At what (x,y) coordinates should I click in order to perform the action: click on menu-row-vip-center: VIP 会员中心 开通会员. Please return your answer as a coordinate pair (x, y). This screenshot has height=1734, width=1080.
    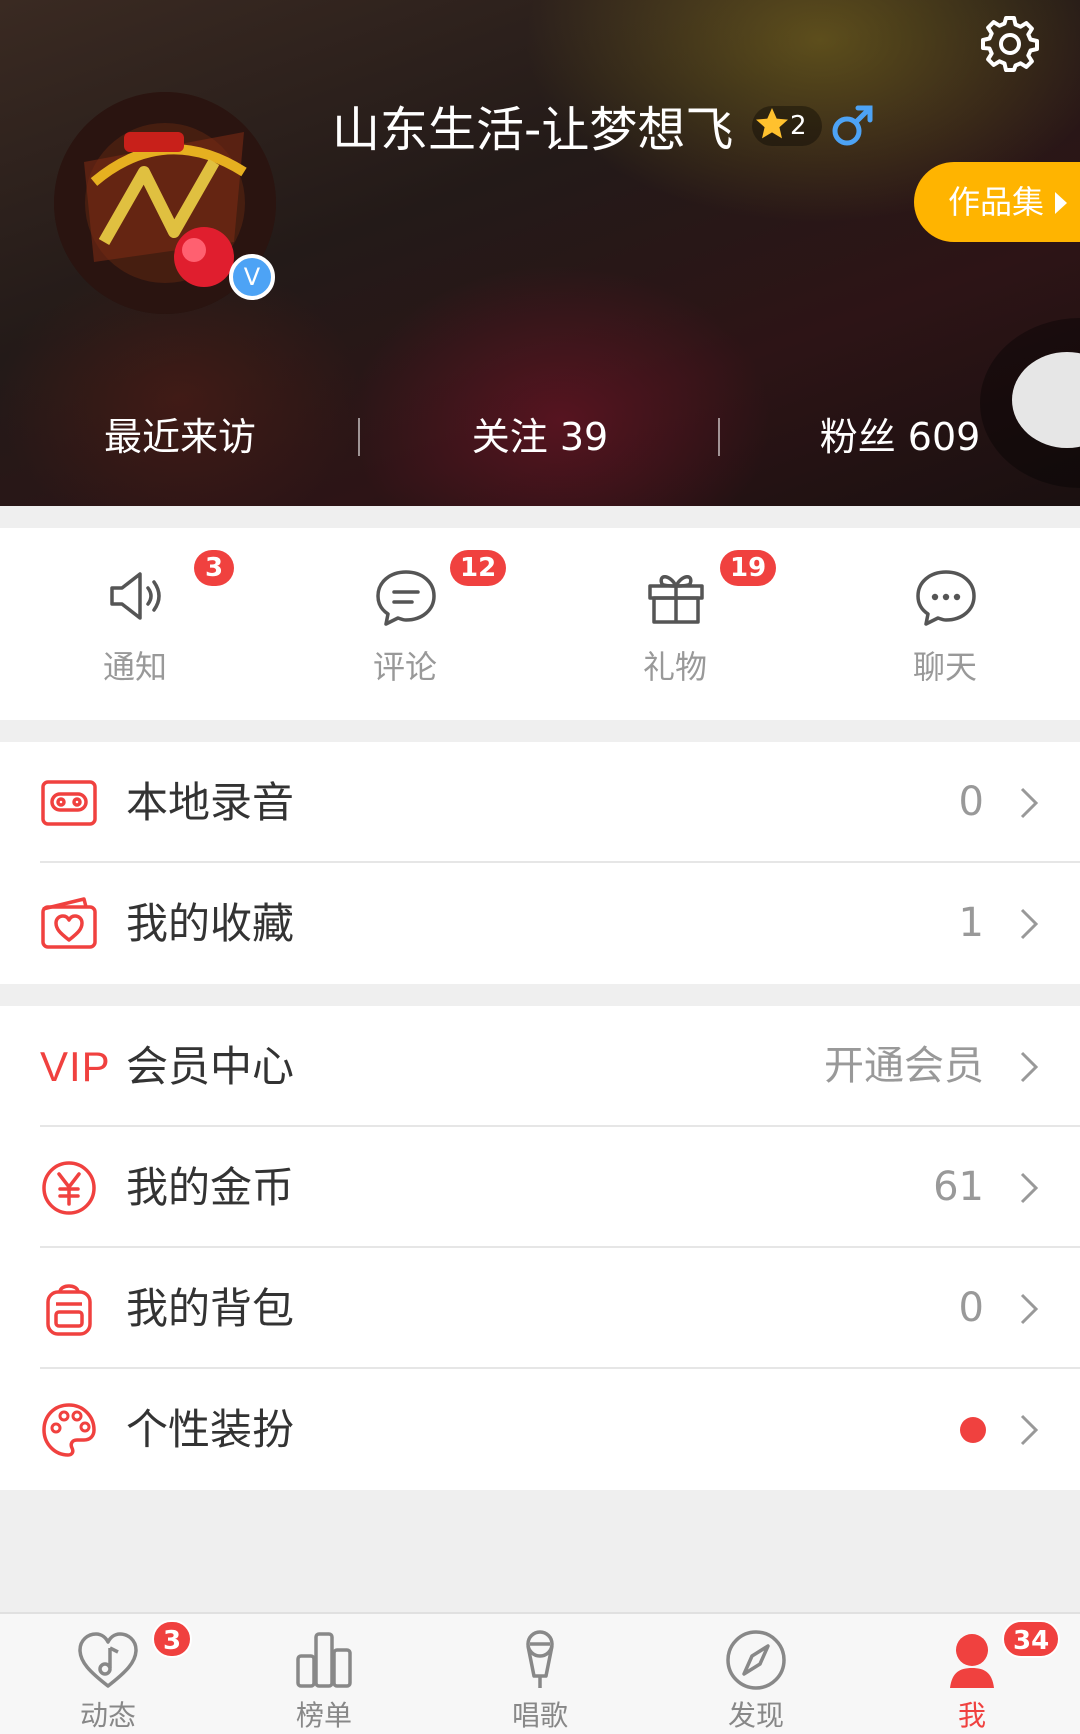
    Looking at the image, I should click on (540, 1066).